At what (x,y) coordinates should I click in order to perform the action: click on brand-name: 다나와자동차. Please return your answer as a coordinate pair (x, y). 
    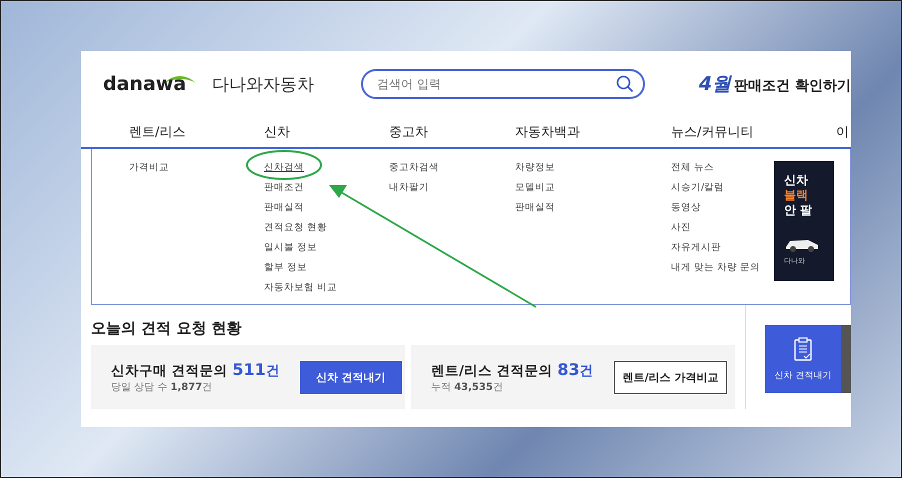
    Looking at the image, I should click on (263, 84).